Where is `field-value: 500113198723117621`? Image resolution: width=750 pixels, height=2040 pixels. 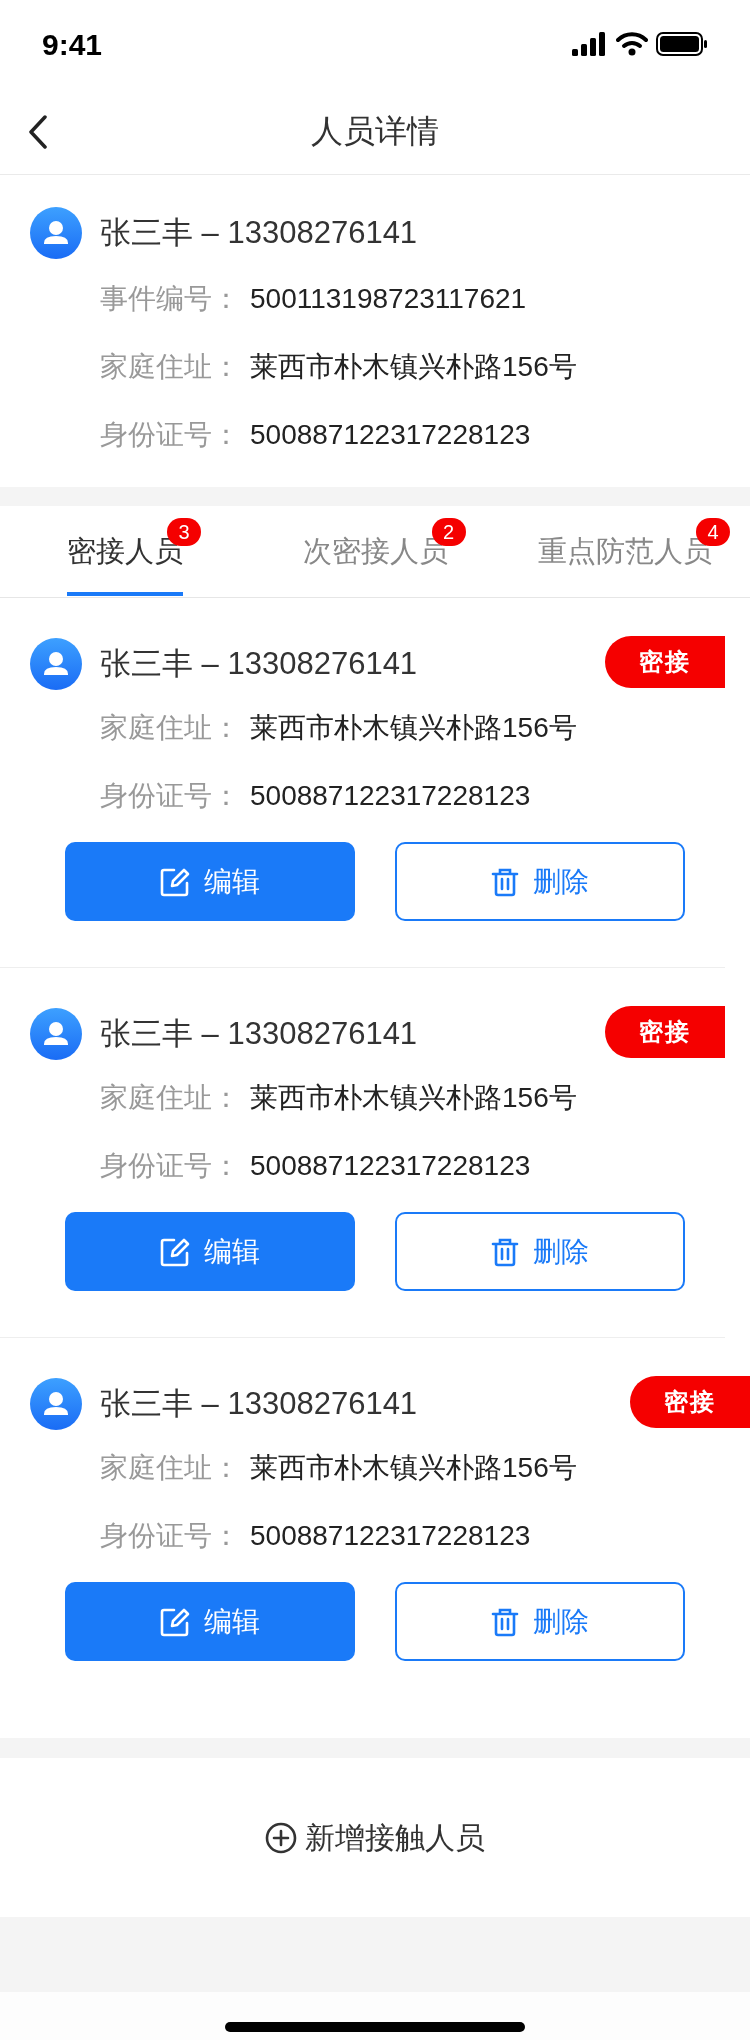
field-value: 500113198723117621 is located at coordinates (388, 299).